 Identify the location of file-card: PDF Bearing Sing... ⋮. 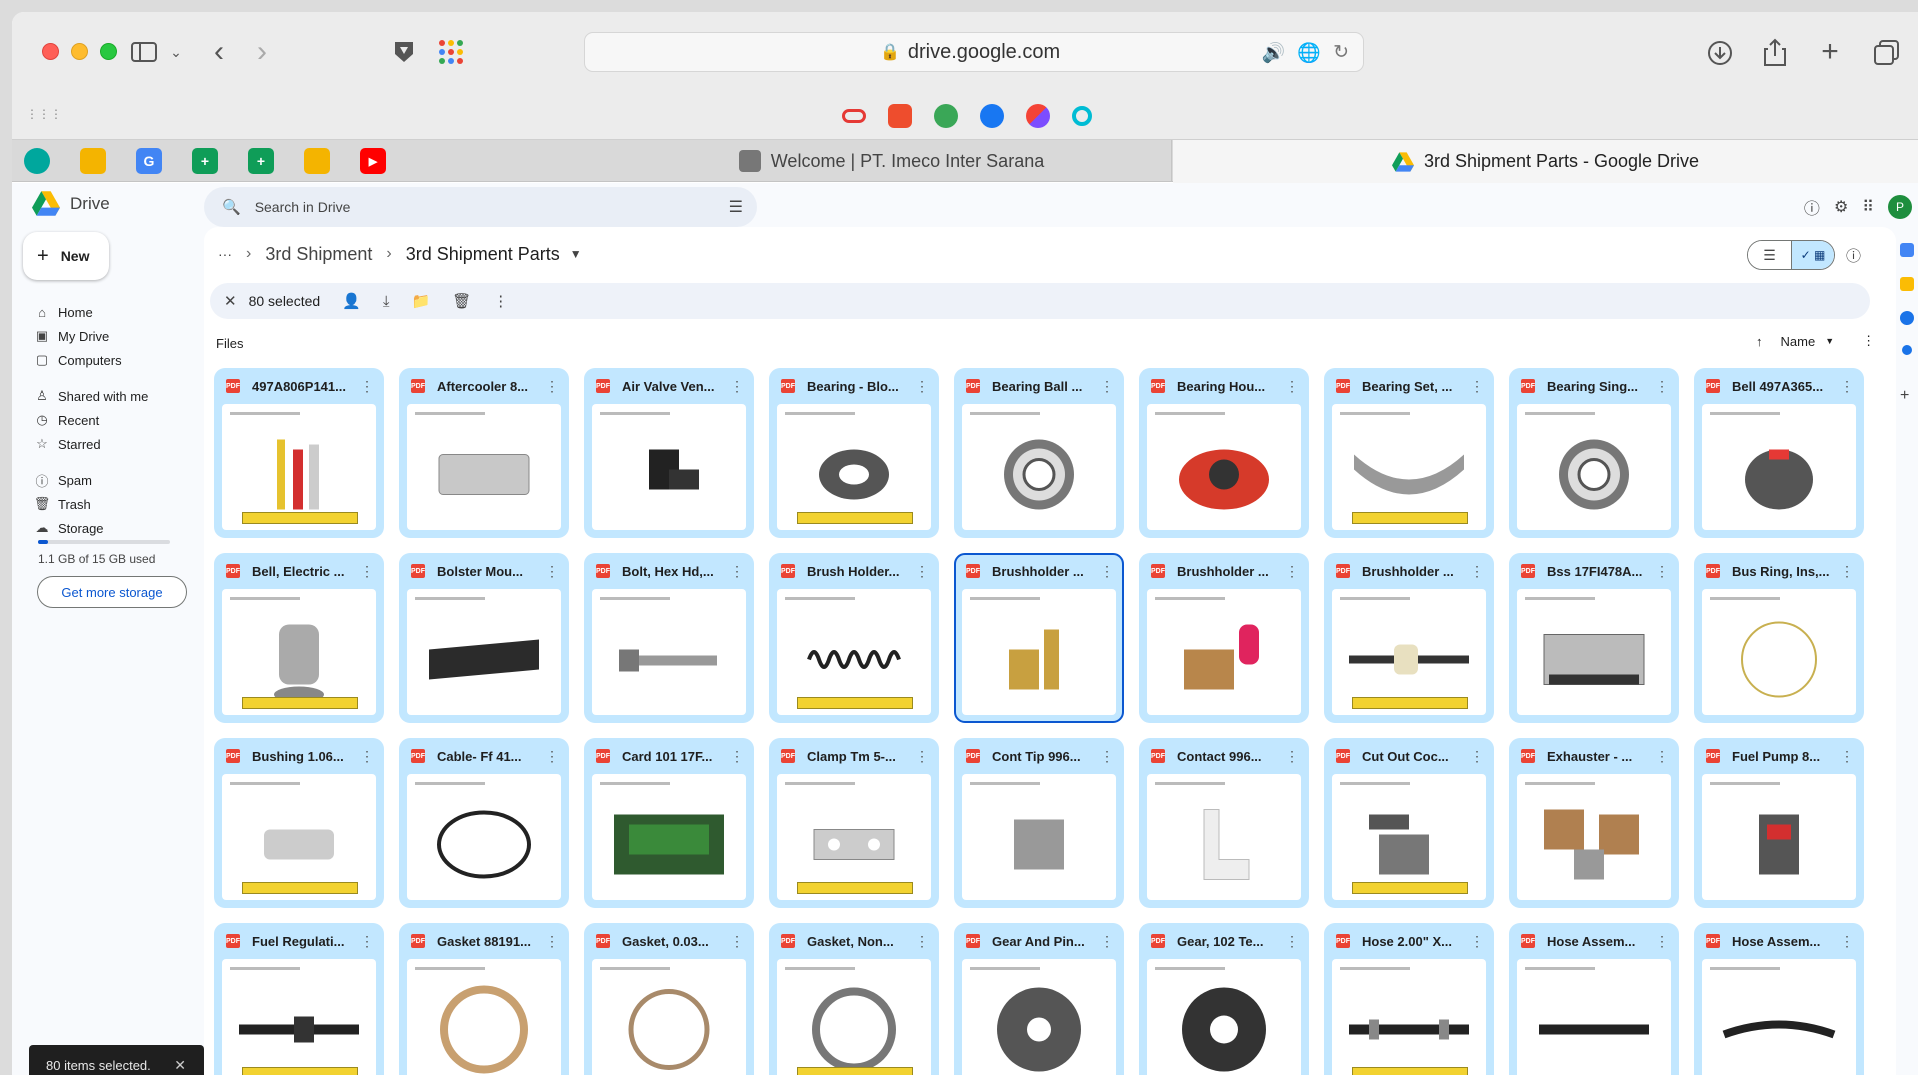
(1594, 453).